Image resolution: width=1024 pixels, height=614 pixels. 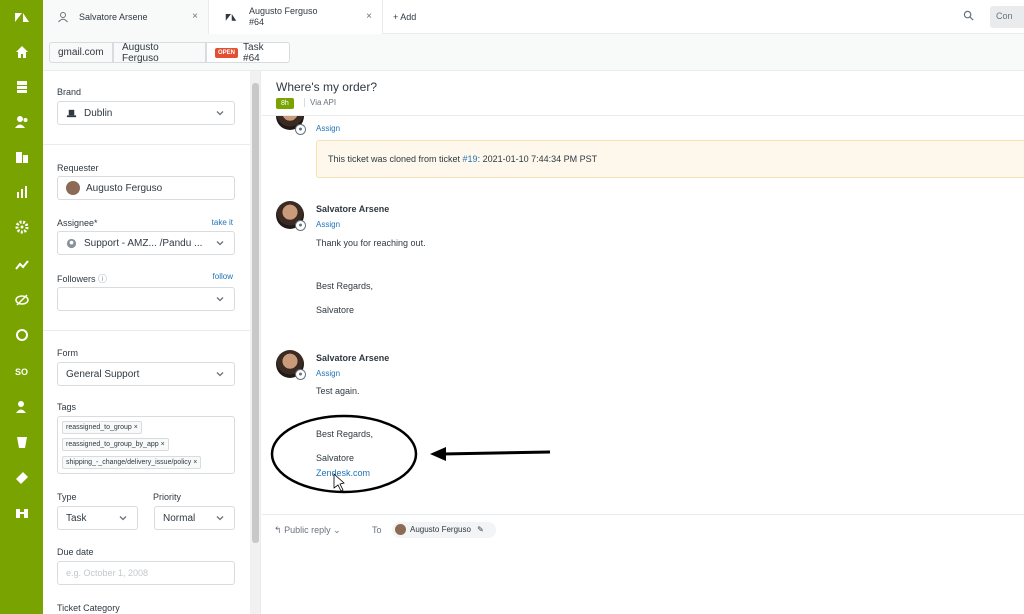 What do you see at coordinates (496, 453) in the screenshot?
I see `annotation-arrow-line` at bounding box center [496, 453].